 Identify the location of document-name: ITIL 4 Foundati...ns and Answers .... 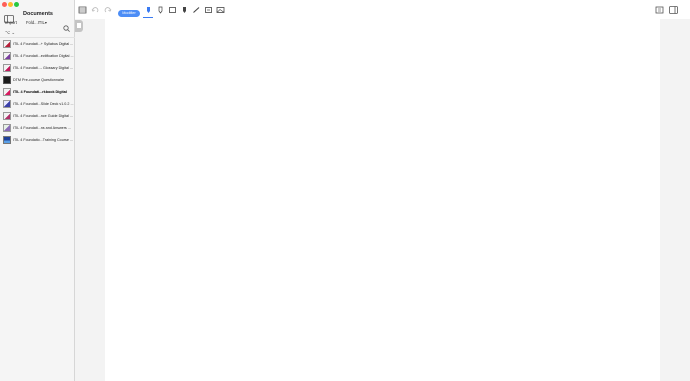
(42, 128).